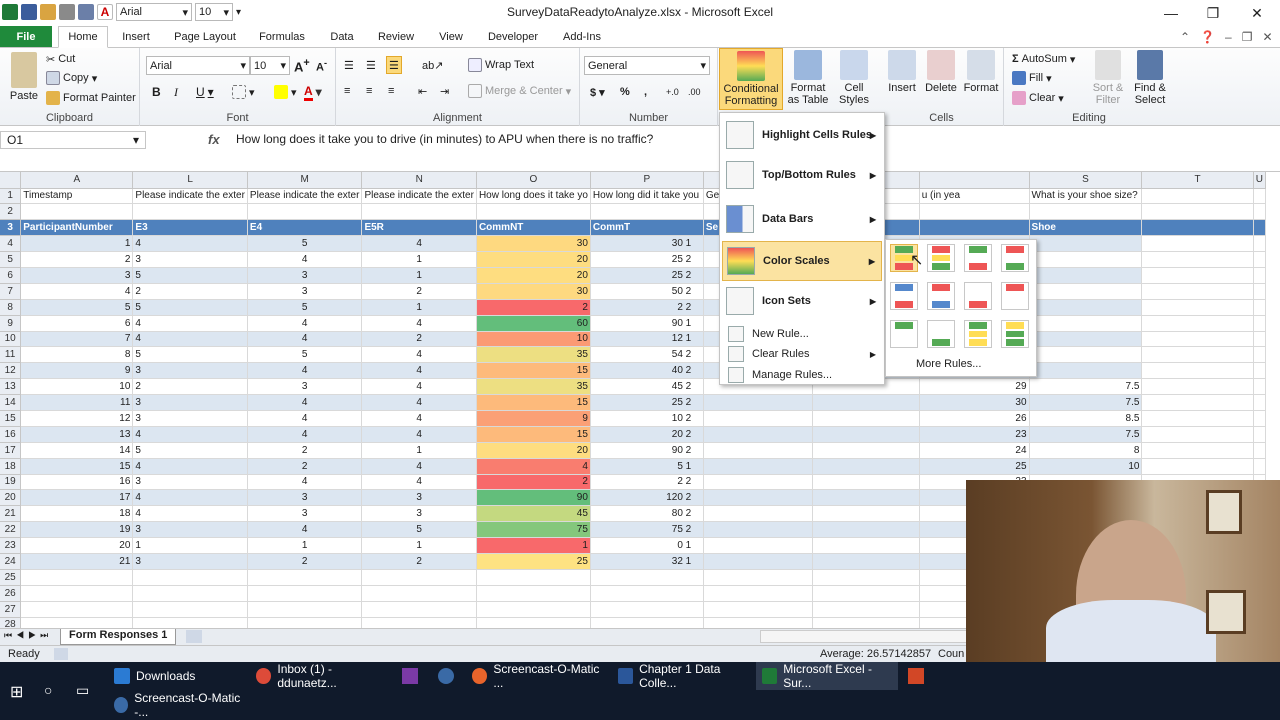 The width and height of the screenshot is (1280, 720). Describe the element at coordinates (1038, 98) in the screenshot. I see `clear-button: Clear ▾` at that location.